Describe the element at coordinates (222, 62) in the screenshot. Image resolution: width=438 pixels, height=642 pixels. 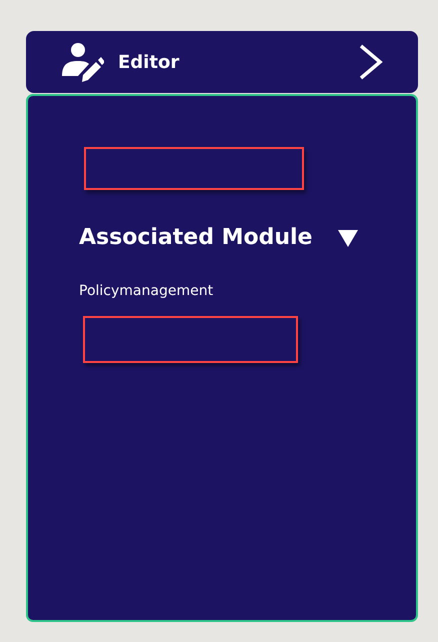
I see `header-bar: Editor` at that location.